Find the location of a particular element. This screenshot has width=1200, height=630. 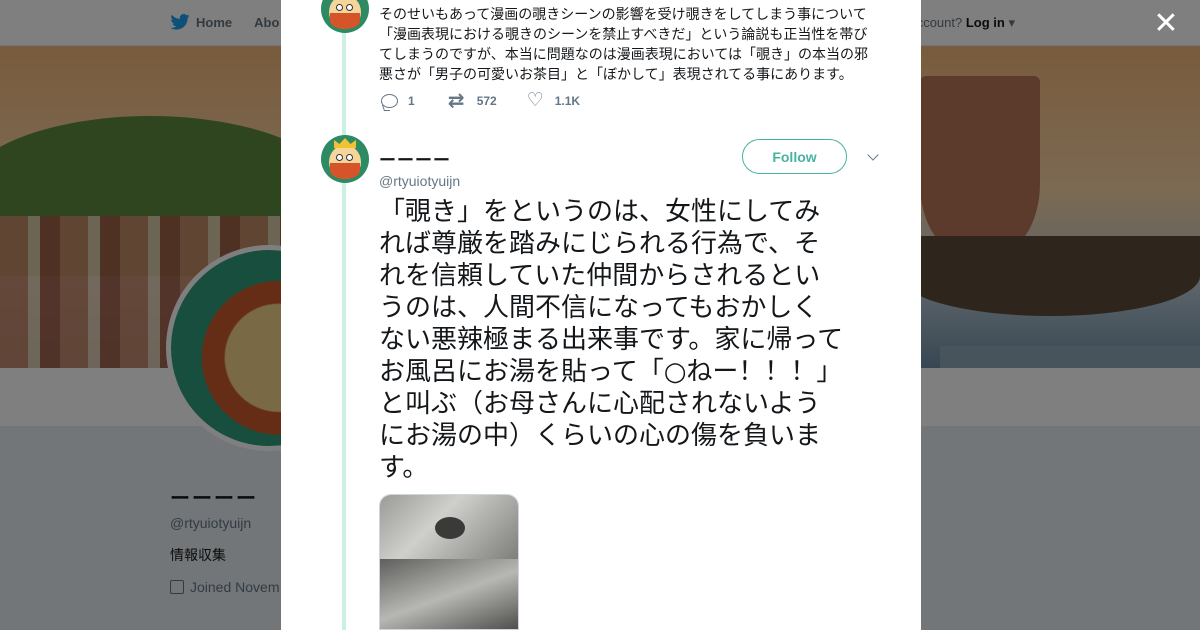

tweet-author-handle: @rtyuiotyuijn is located at coordinates (420, 181).